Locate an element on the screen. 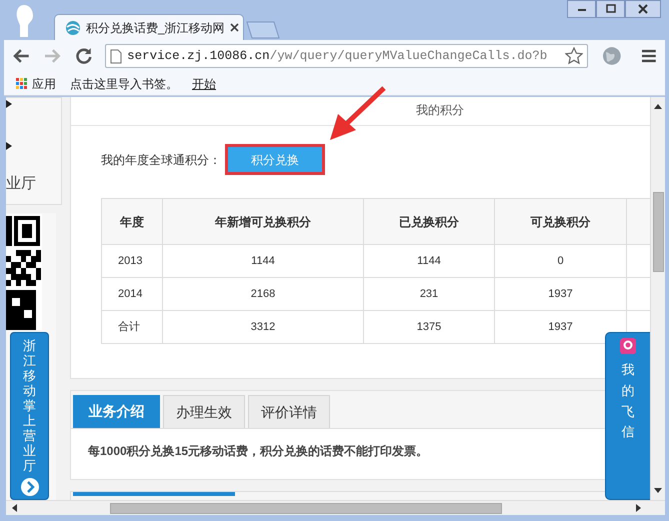 The image size is (669, 521). site-logo-icon is located at coordinates (73, 28).